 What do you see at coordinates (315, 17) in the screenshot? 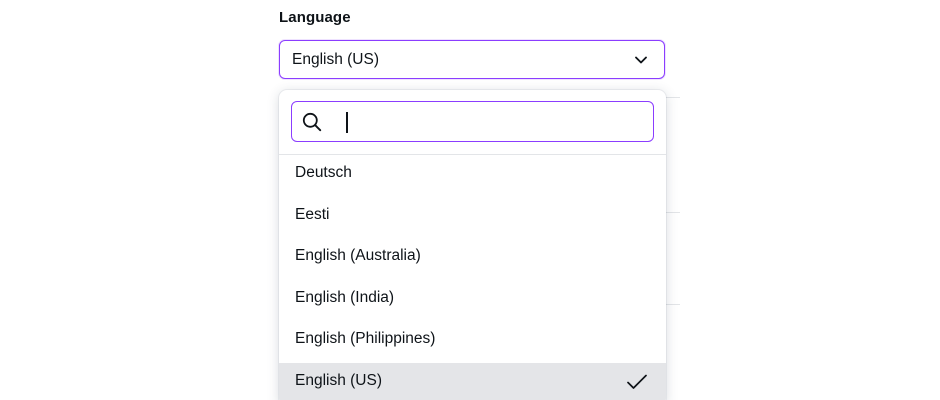
I see `language-label: Language` at bounding box center [315, 17].